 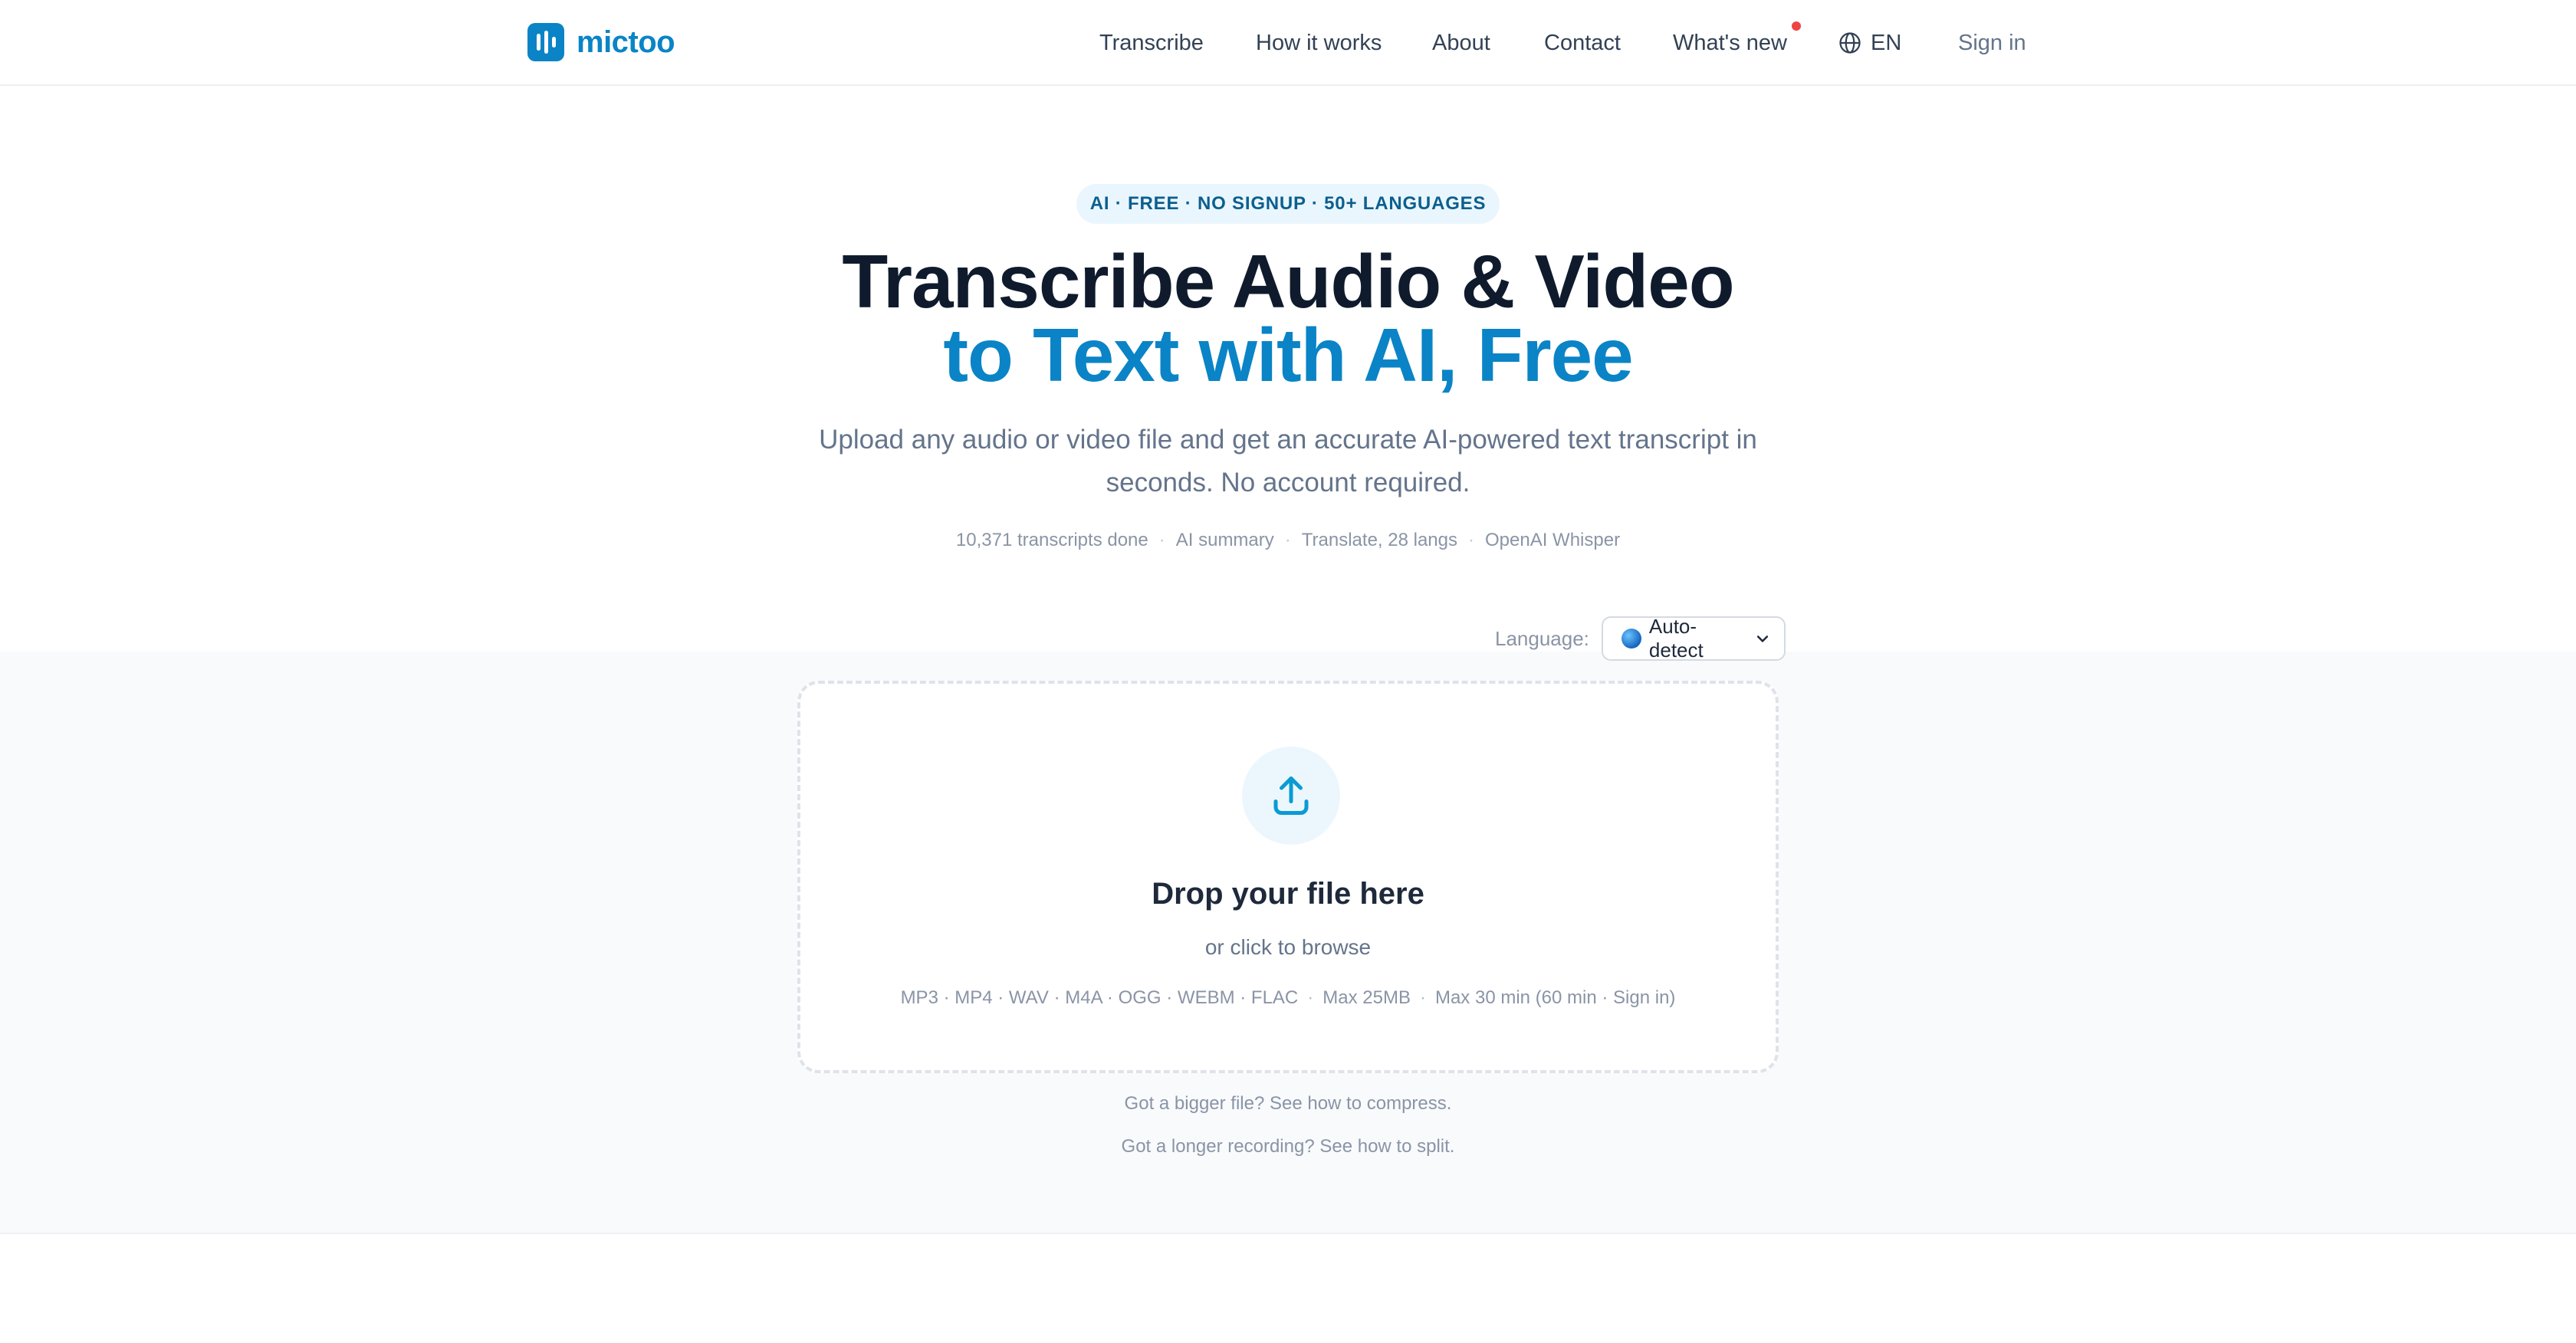 I want to click on dropzone-title: Drop your file here, so click(x=1288, y=894).